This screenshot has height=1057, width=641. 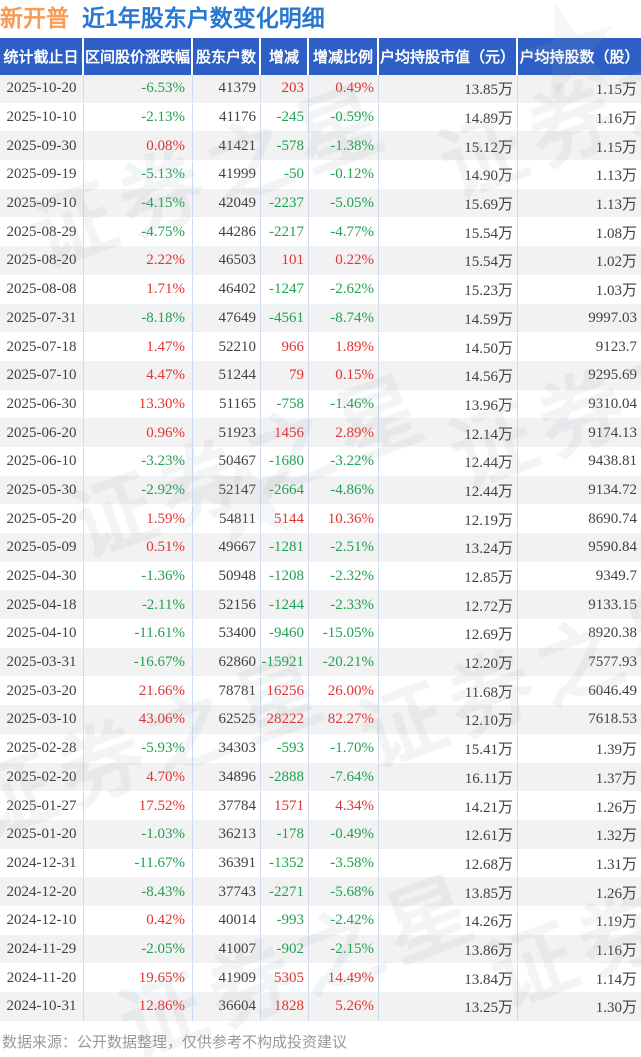 I want to click on cell-date: 2024-12-10, so click(x=42, y=920).